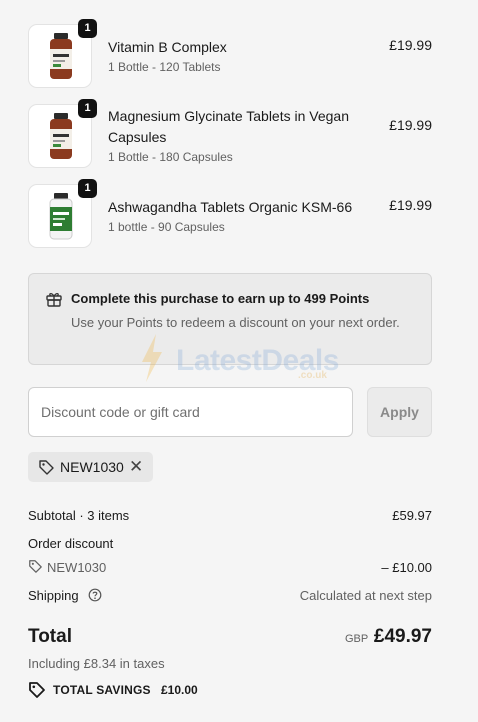  I want to click on item-variant: 1 bottle - 90 Capsules, so click(166, 227).